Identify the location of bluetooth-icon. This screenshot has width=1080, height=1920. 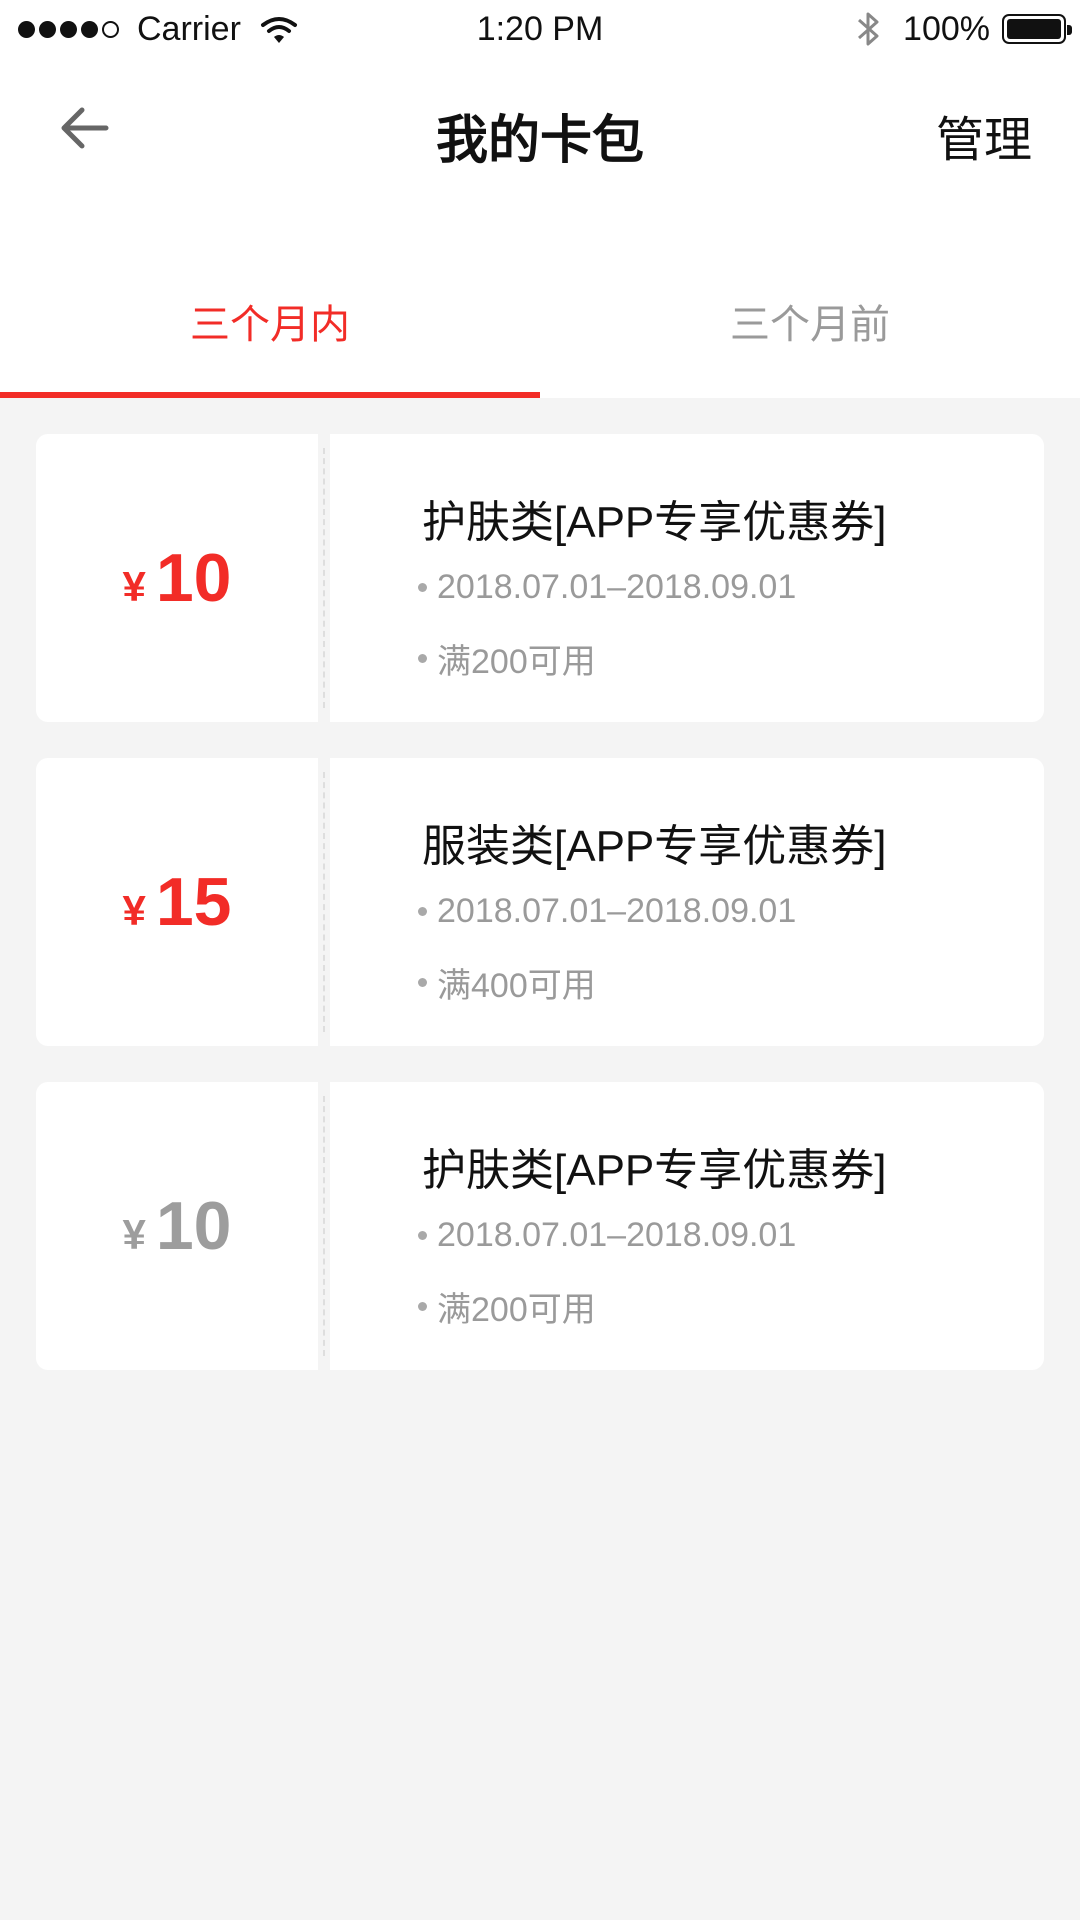
(868, 29).